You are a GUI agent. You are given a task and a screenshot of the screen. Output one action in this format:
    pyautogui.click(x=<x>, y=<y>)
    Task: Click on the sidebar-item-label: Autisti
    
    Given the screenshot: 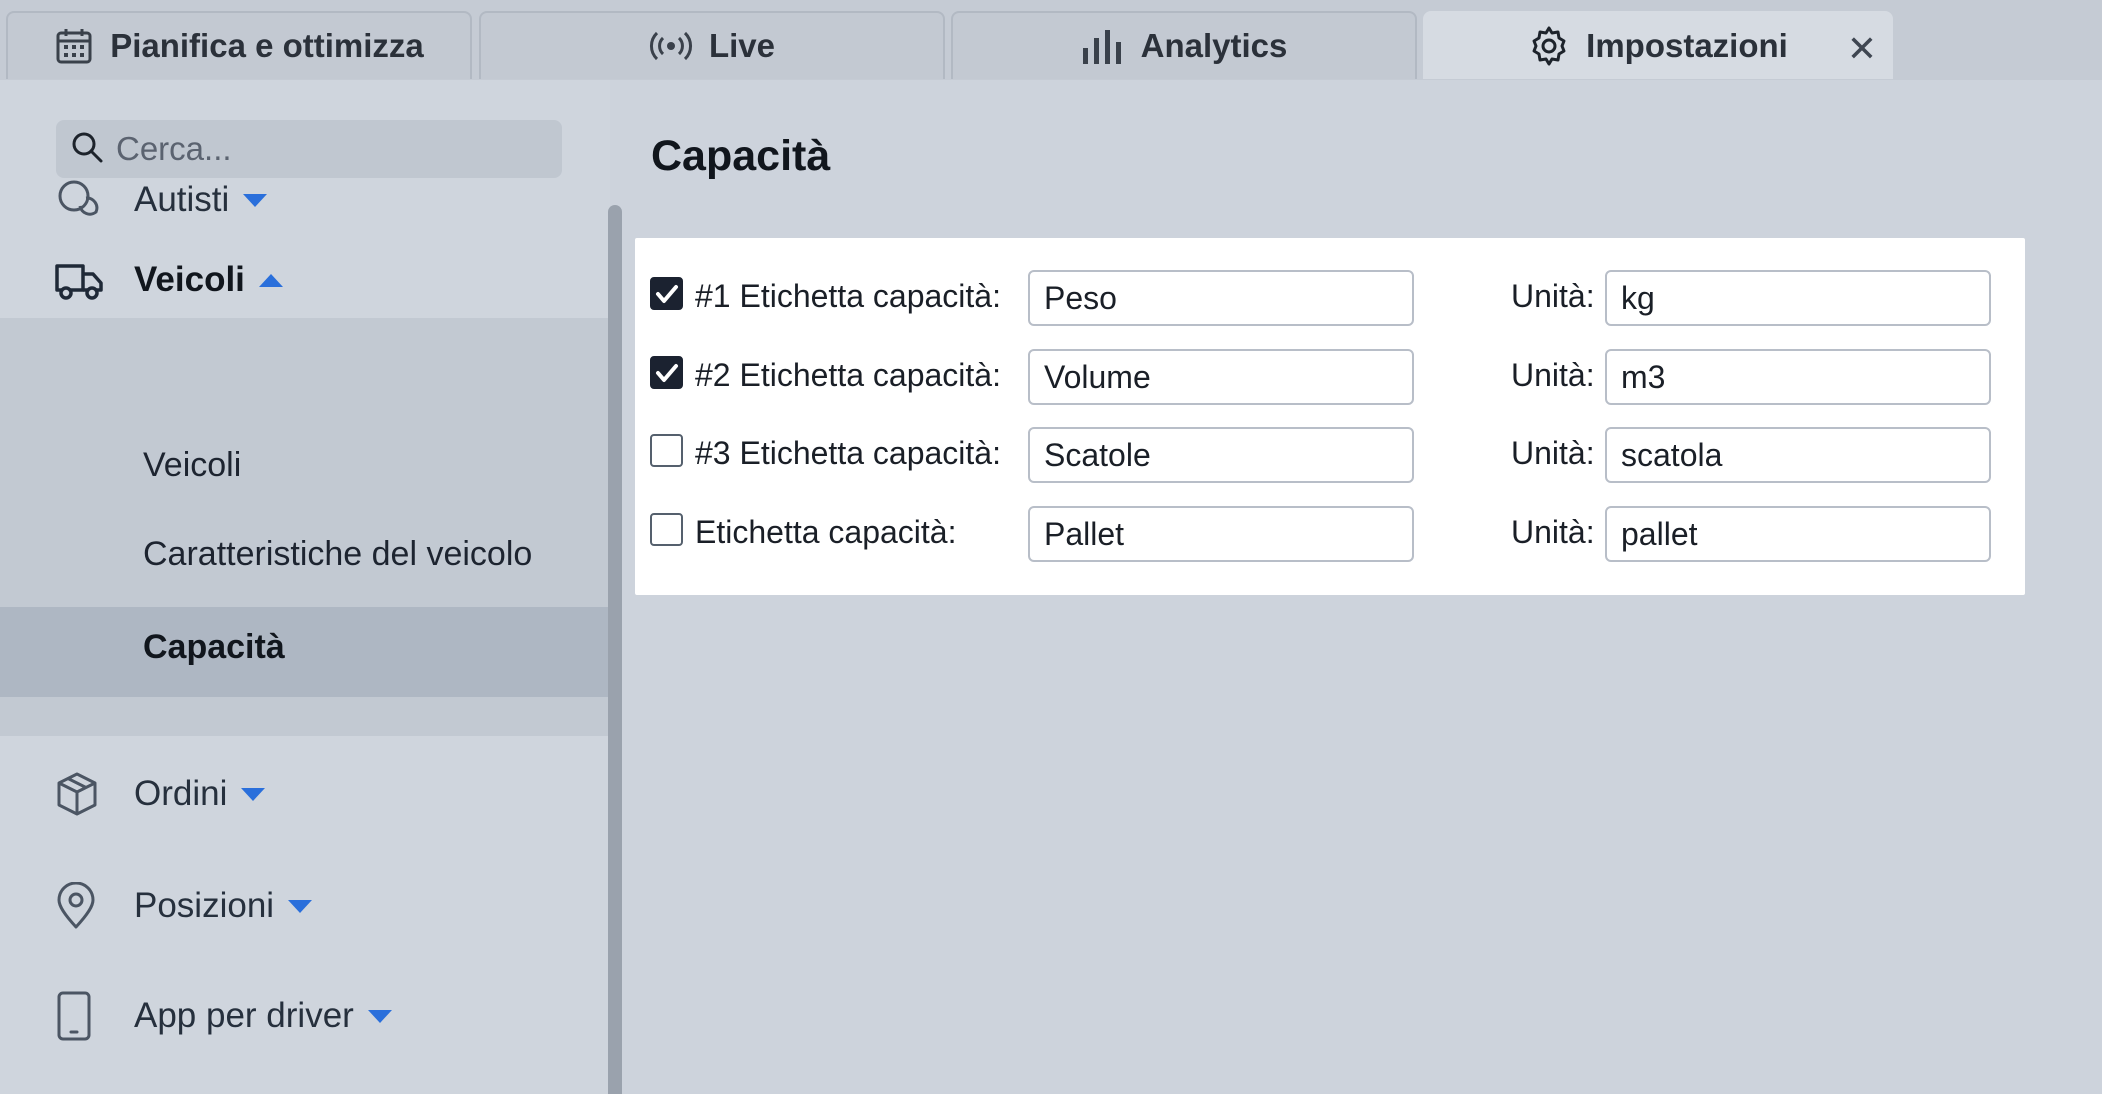 What is the action you would take?
    pyautogui.click(x=182, y=199)
    